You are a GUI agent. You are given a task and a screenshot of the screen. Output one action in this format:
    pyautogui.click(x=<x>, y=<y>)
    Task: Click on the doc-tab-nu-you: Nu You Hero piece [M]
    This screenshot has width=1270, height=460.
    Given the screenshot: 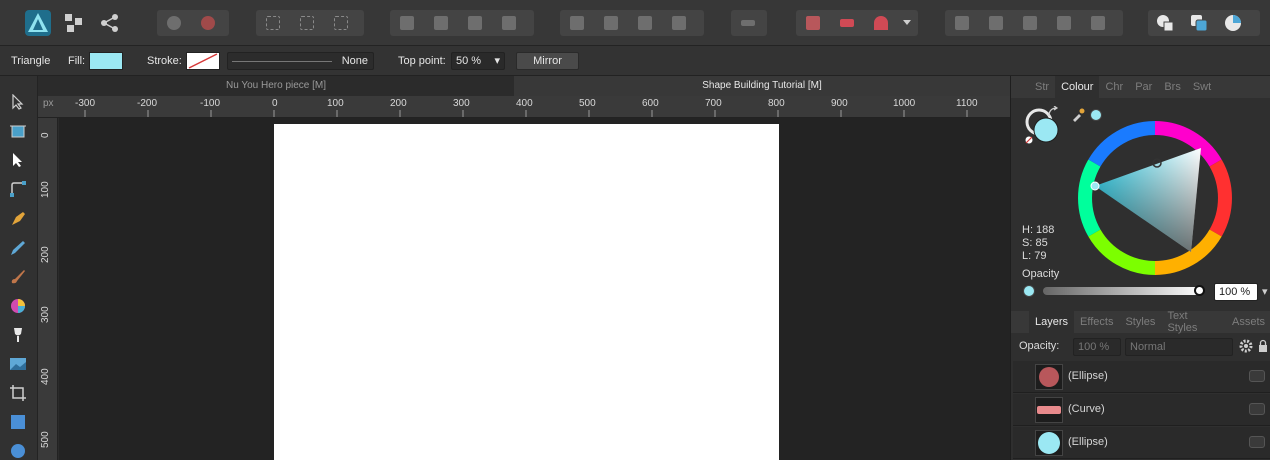 What is the action you would take?
    pyautogui.click(x=276, y=86)
    